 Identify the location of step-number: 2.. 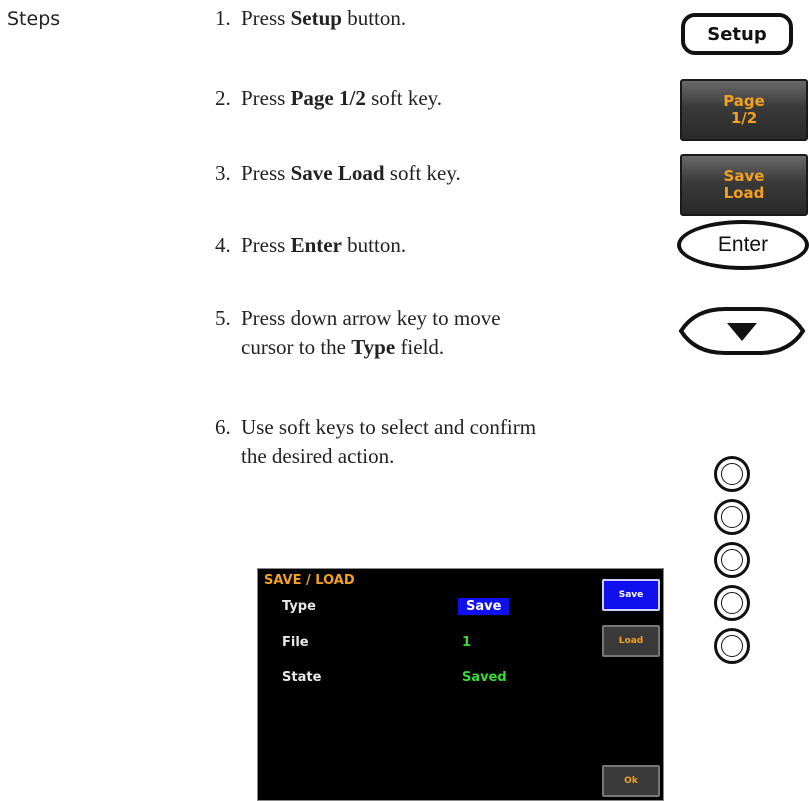
(223, 98).